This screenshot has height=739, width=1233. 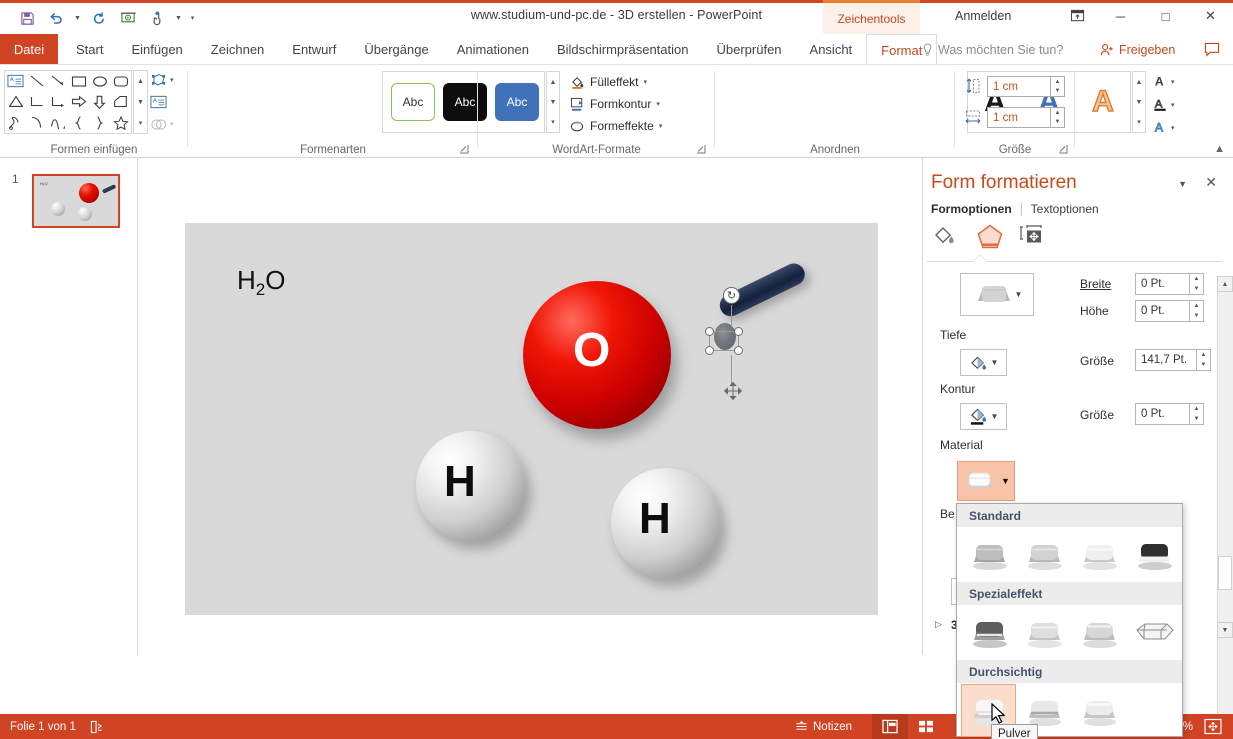 I want to click on tab-ueberpruefen: Überprüfen, so click(x=748, y=49).